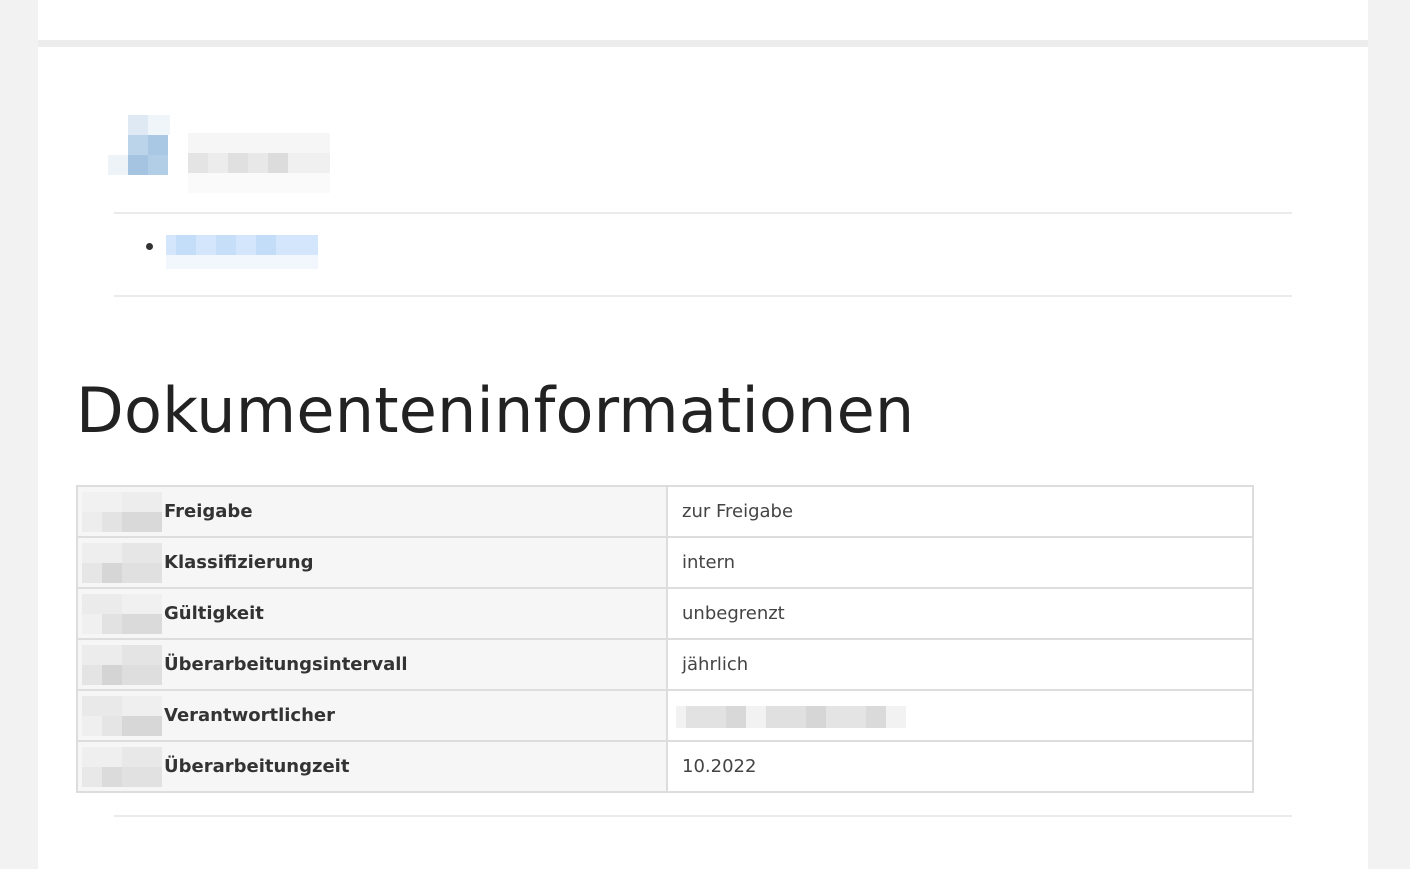  What do you see at coordinates (139, 146) in the screenshot?
I see `logo-icon` at bounding box center [139, 146].